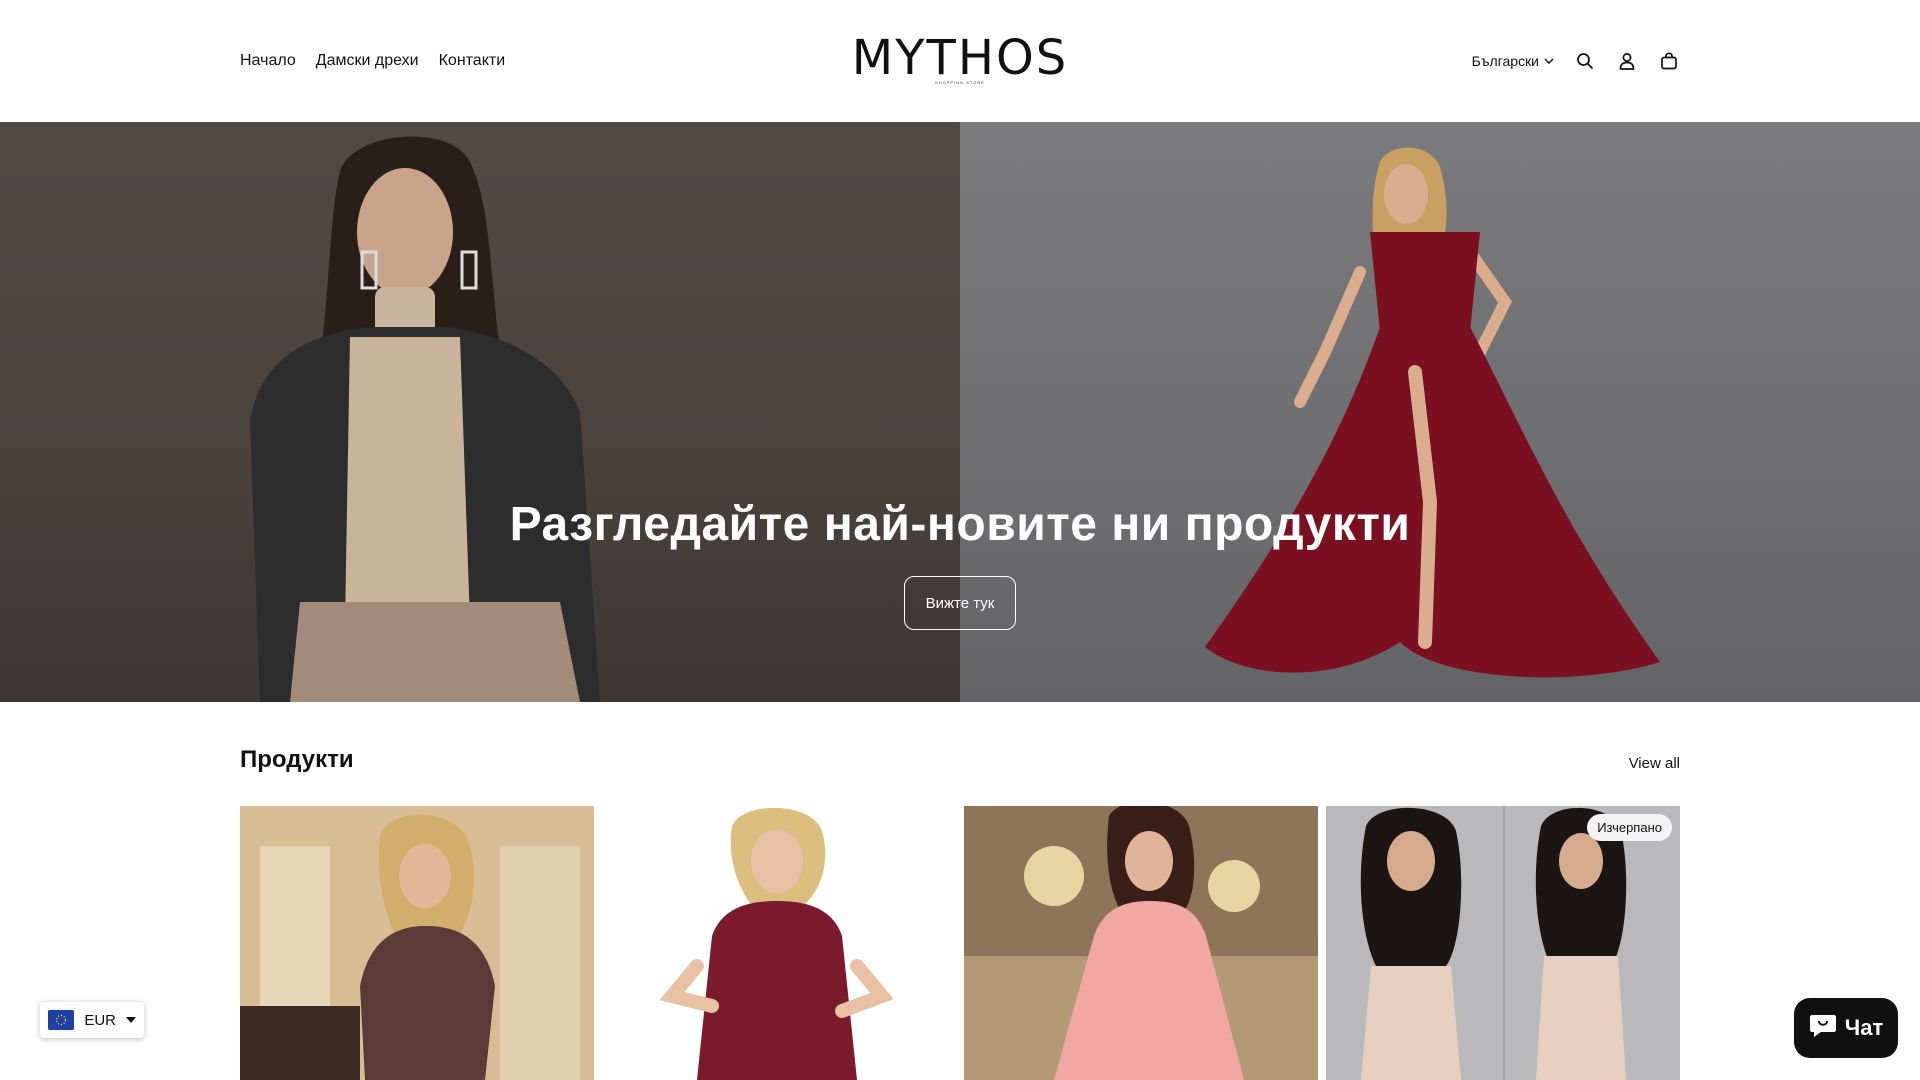  What do you see at coordinates (1864, 1027) in the screenshot?
I see `chat-label: Чат` at bounding box center [1864, 1027].